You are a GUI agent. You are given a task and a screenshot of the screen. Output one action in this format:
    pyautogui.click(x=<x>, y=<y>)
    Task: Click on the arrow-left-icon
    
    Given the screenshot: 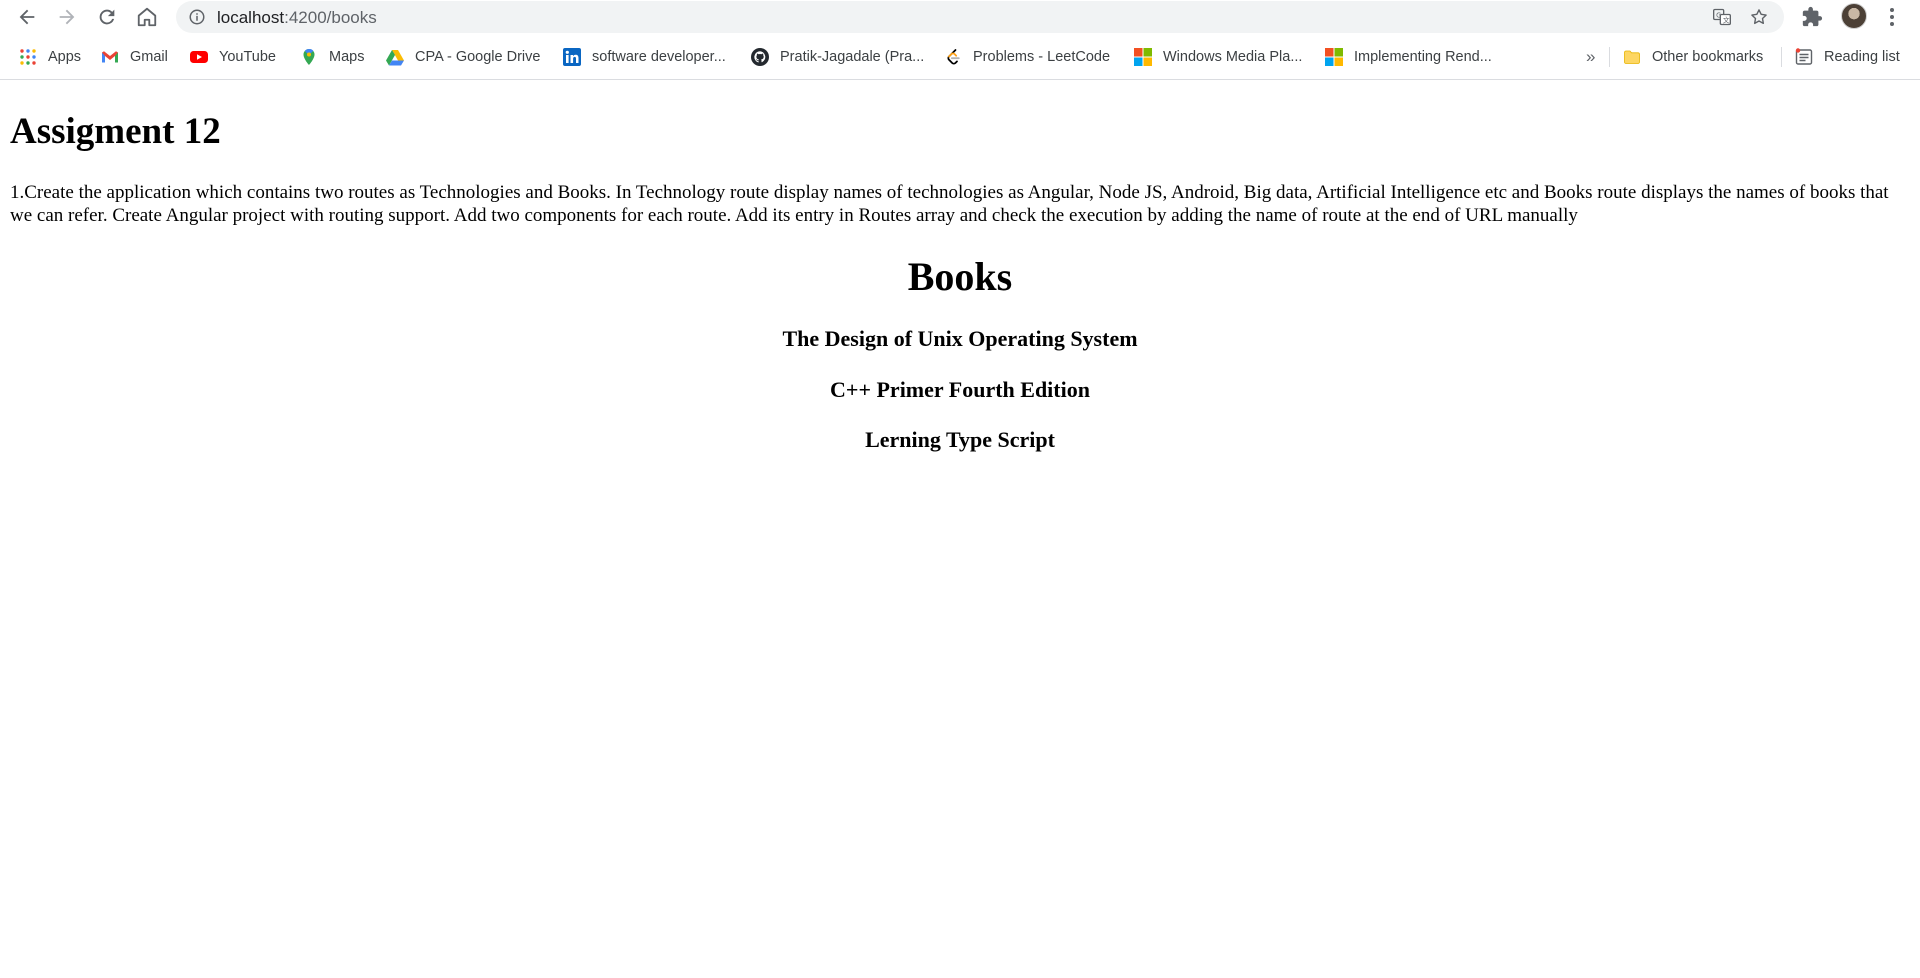 What is the action you would take?
    pyautogui.click(x=27, y=17)
    